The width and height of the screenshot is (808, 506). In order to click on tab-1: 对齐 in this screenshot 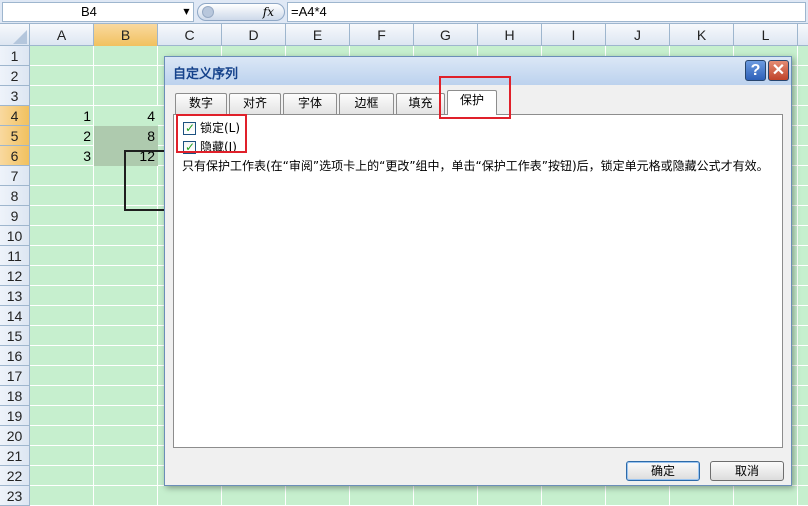, I will do `click(255, 103)`.